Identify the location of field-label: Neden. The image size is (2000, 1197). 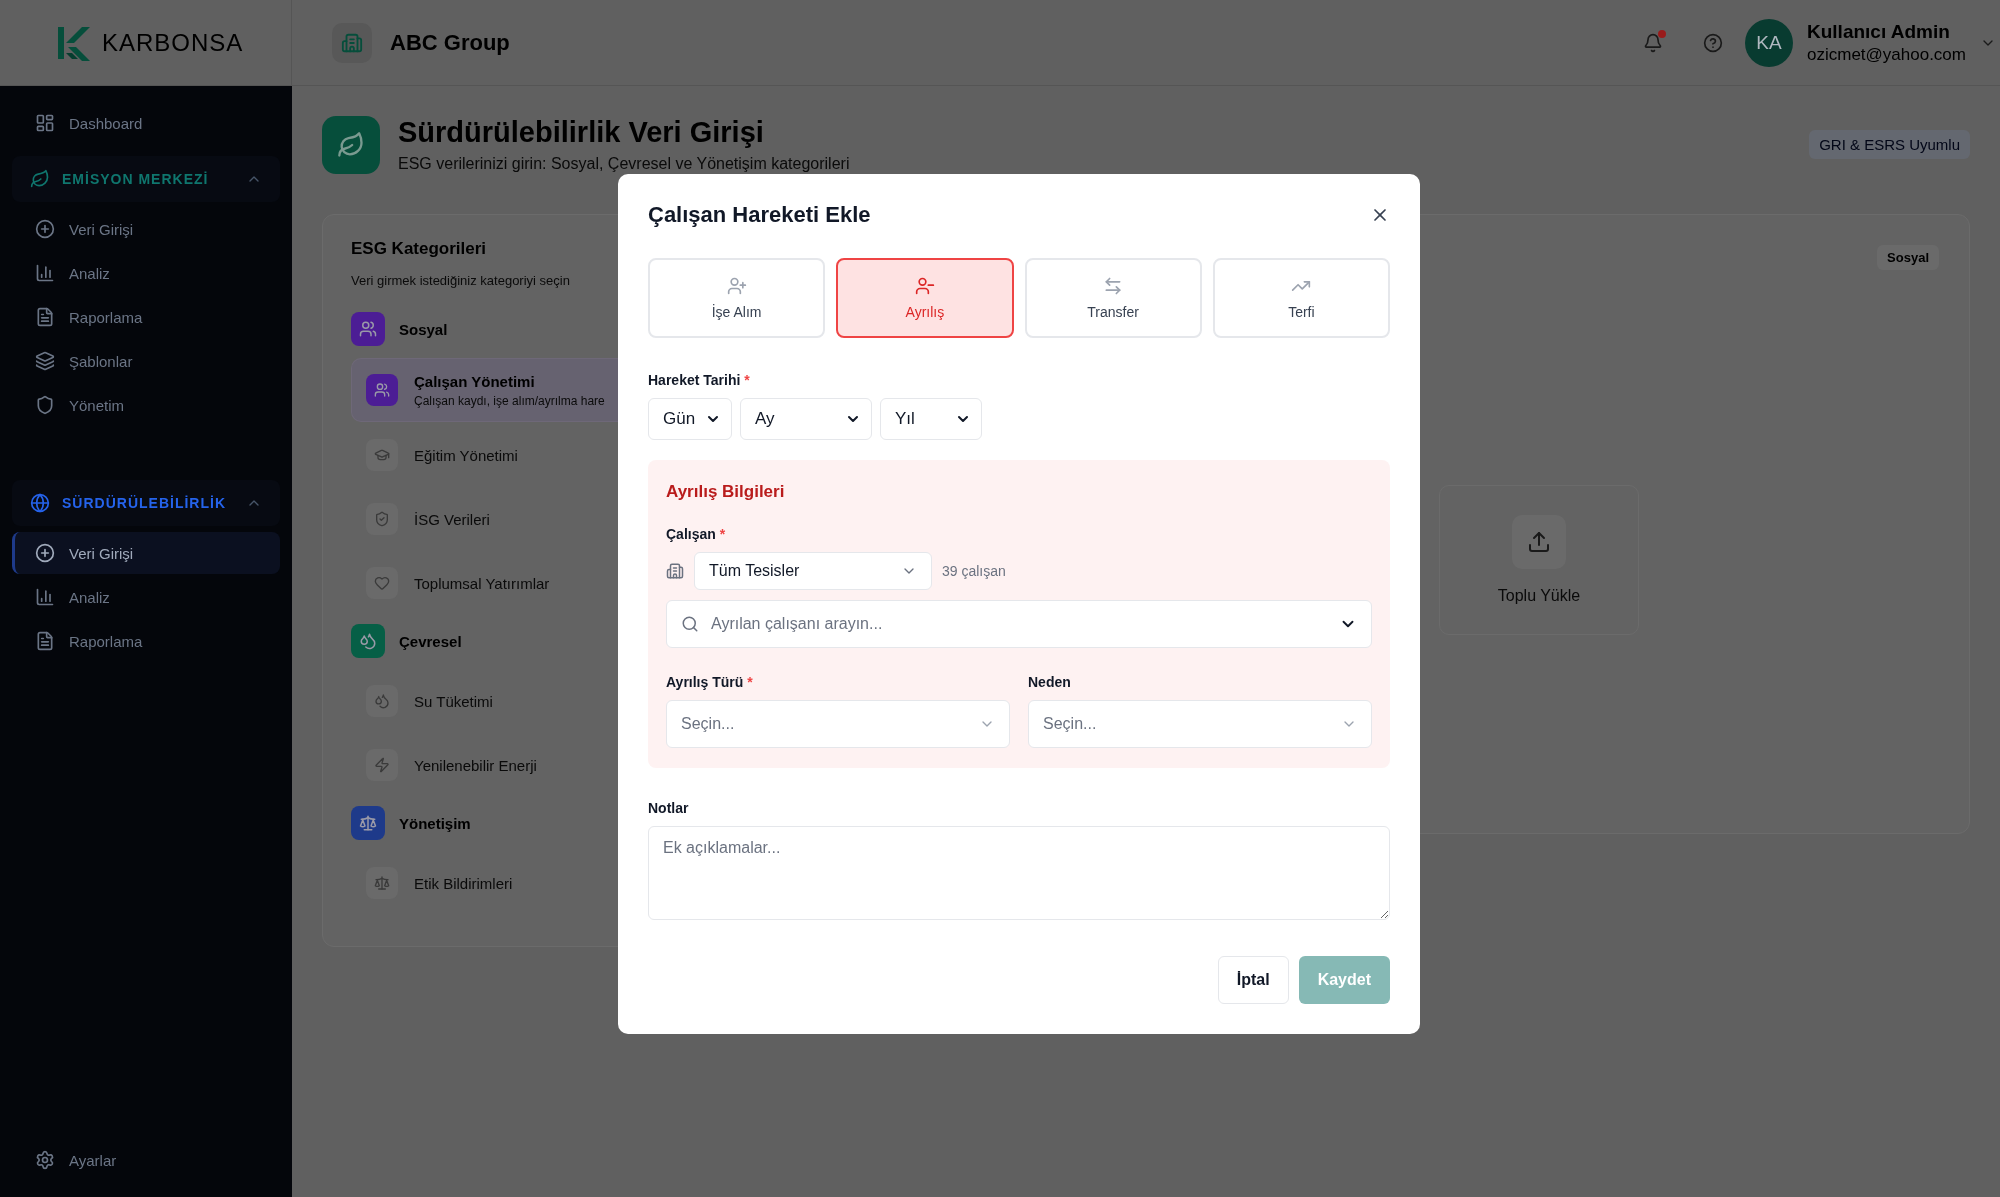
(1050, 682).